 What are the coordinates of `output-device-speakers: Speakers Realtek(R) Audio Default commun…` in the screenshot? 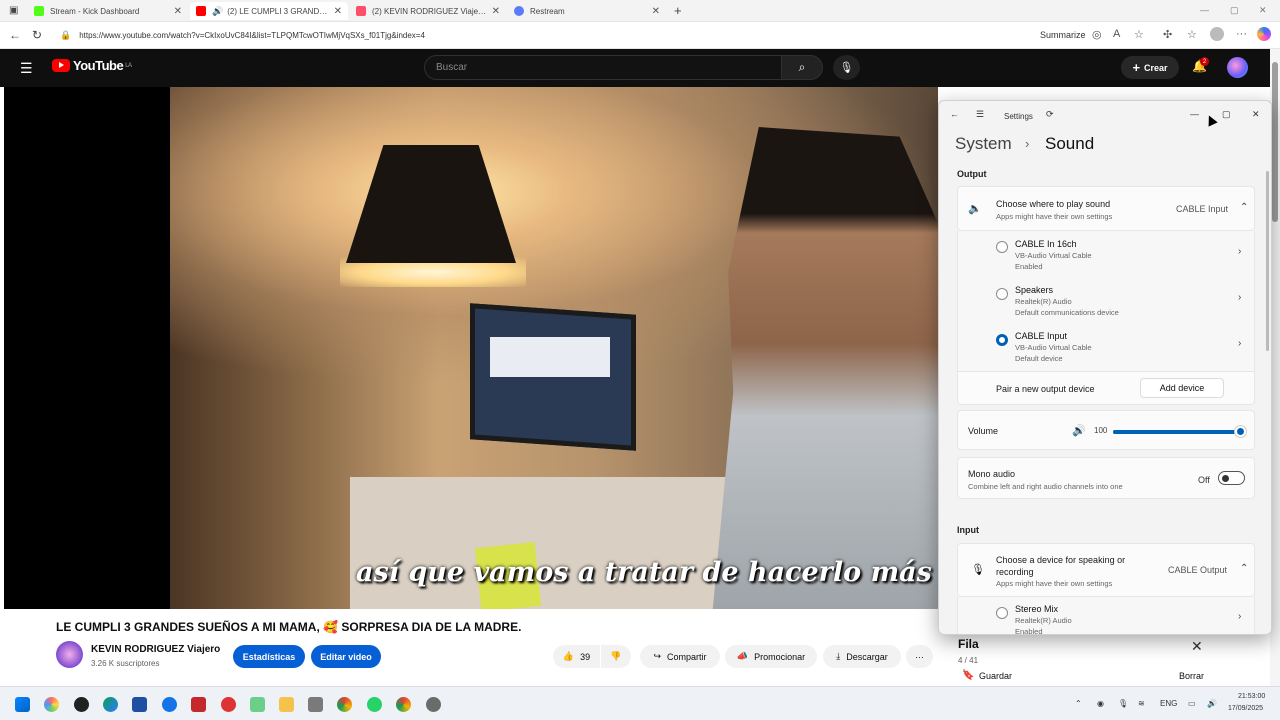 It's located at (1107, 301).